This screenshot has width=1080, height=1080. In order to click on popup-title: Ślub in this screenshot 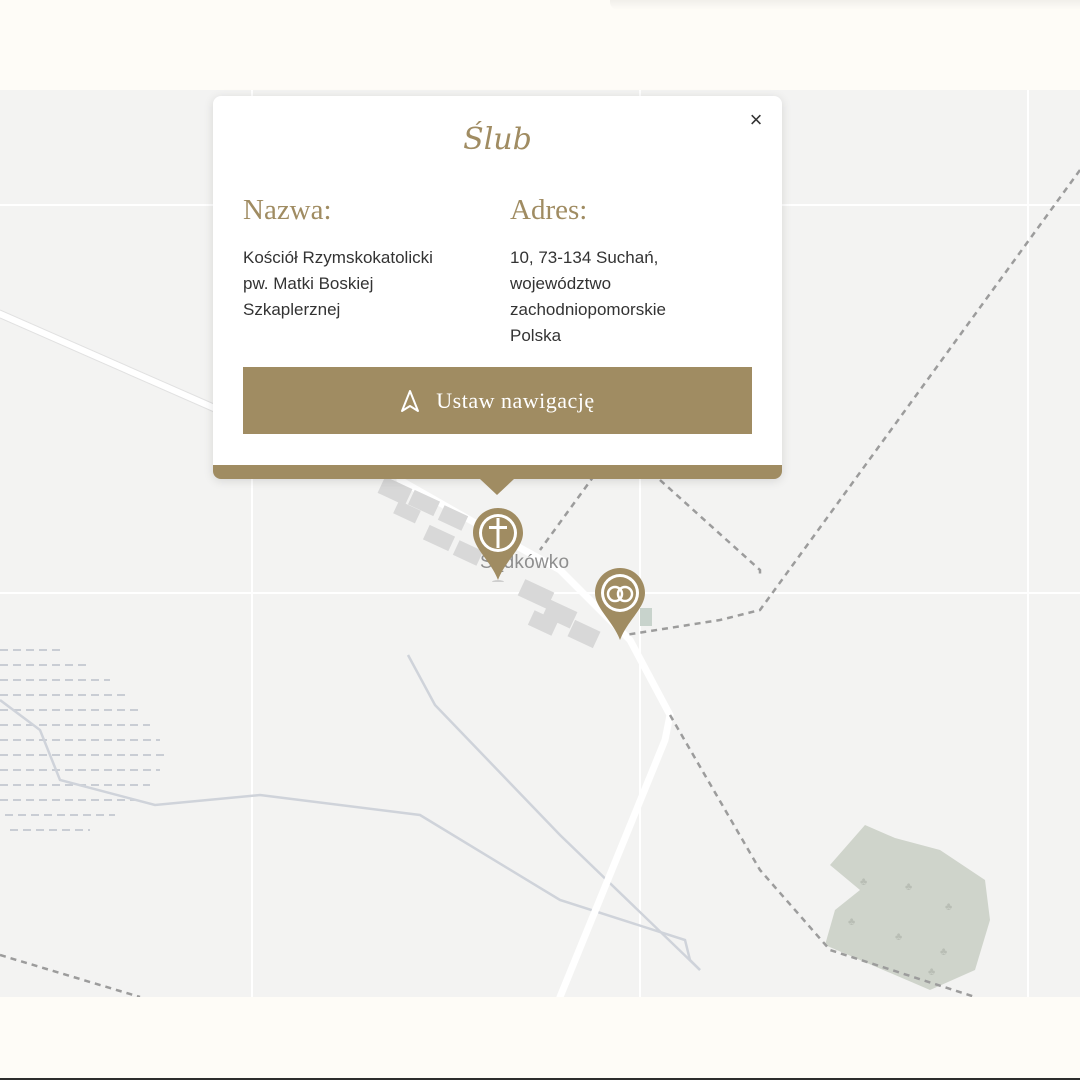, I will do `click(497, 139)`.